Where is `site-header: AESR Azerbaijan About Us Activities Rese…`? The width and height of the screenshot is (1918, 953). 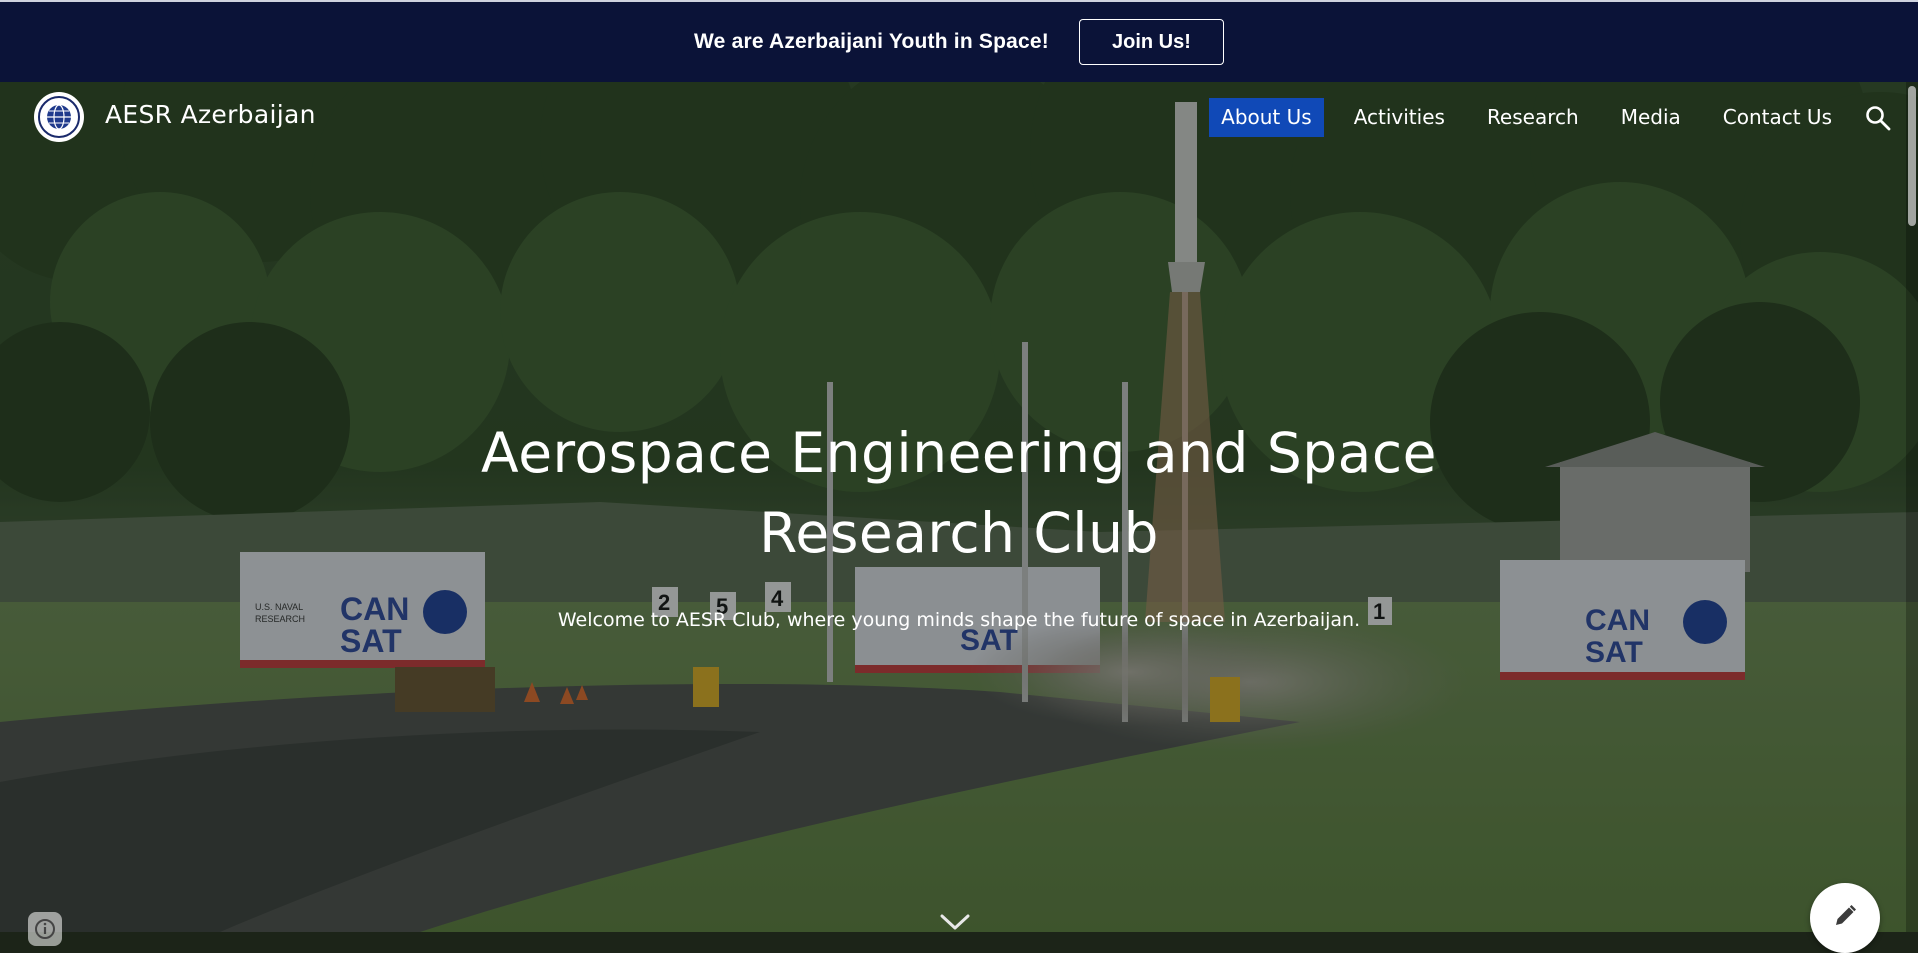 site-header: AESR Azerbaijan About Us Activities Rese… is located at coordinates (959, 117).